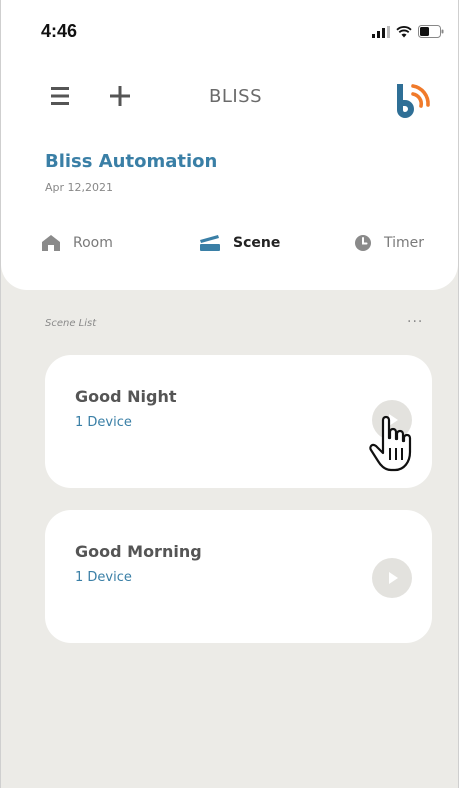  I want to click on scene-clapper-icon, so click(210, 243).